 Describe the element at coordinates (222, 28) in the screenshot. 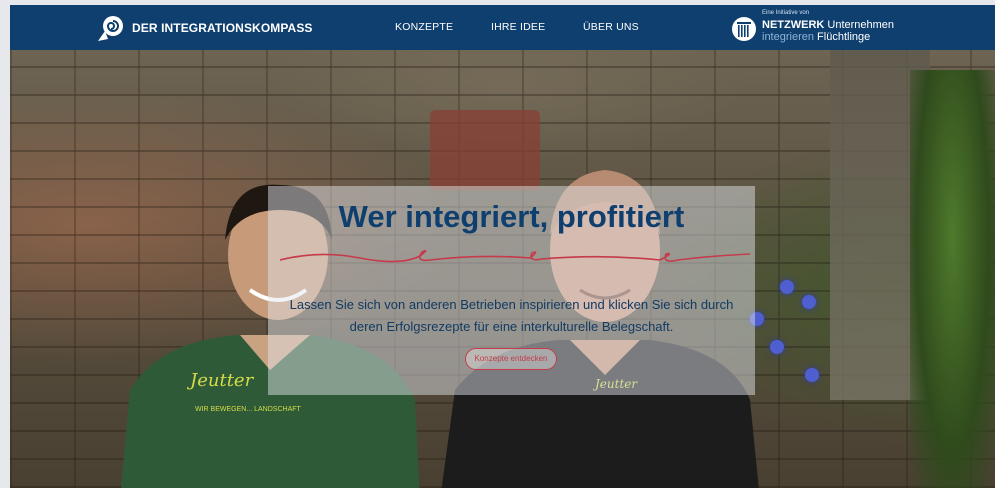

I see `brand-name: DER INTEGRATIONSKOMPASS` at that location.